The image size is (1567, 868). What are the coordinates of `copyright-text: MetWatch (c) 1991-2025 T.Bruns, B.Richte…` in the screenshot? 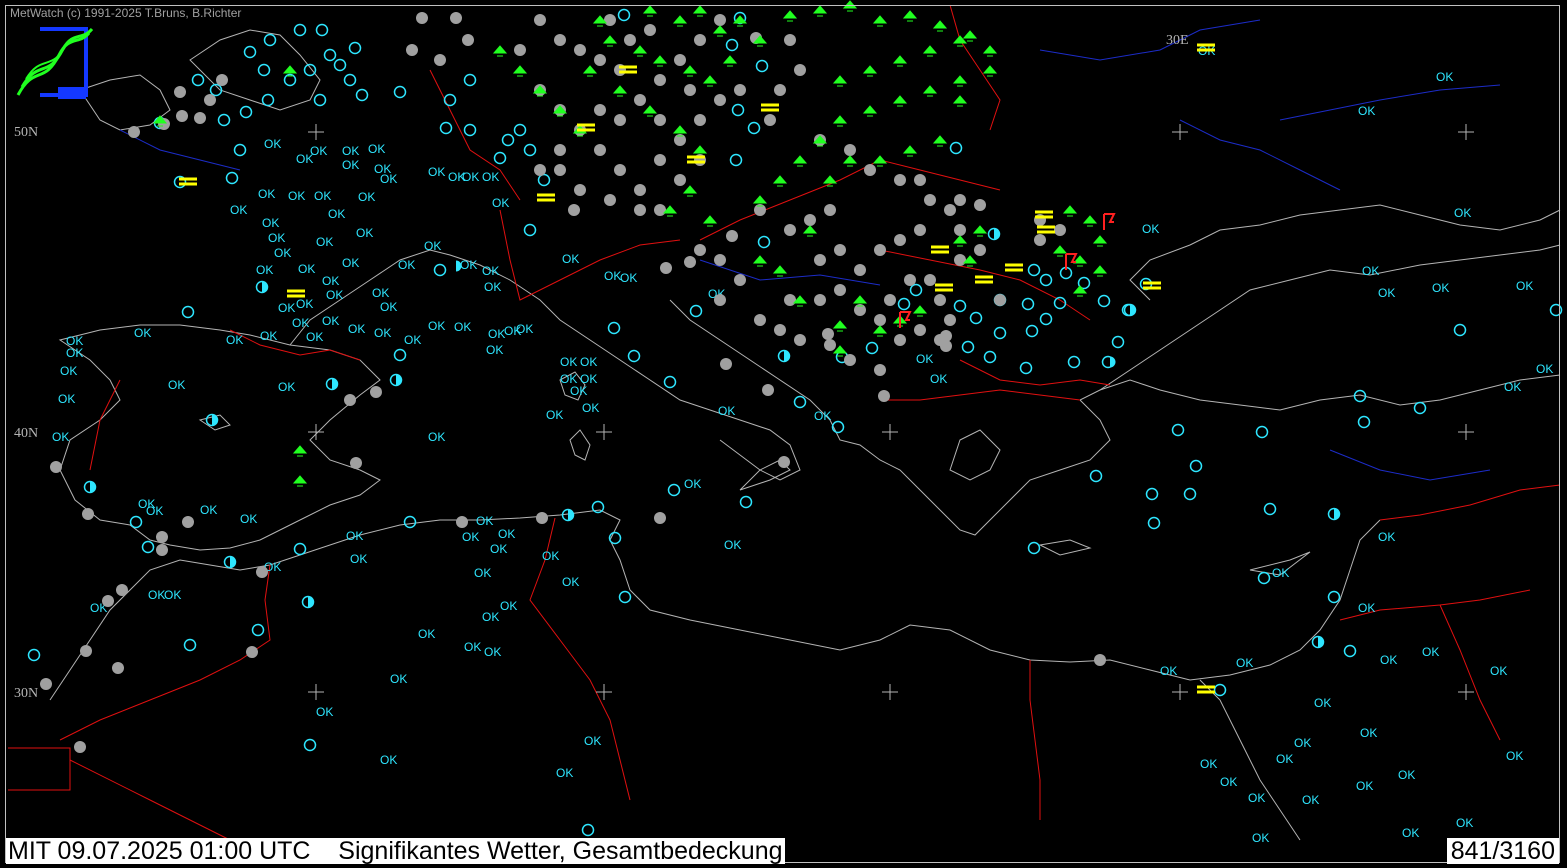 It's located at (126, 13).